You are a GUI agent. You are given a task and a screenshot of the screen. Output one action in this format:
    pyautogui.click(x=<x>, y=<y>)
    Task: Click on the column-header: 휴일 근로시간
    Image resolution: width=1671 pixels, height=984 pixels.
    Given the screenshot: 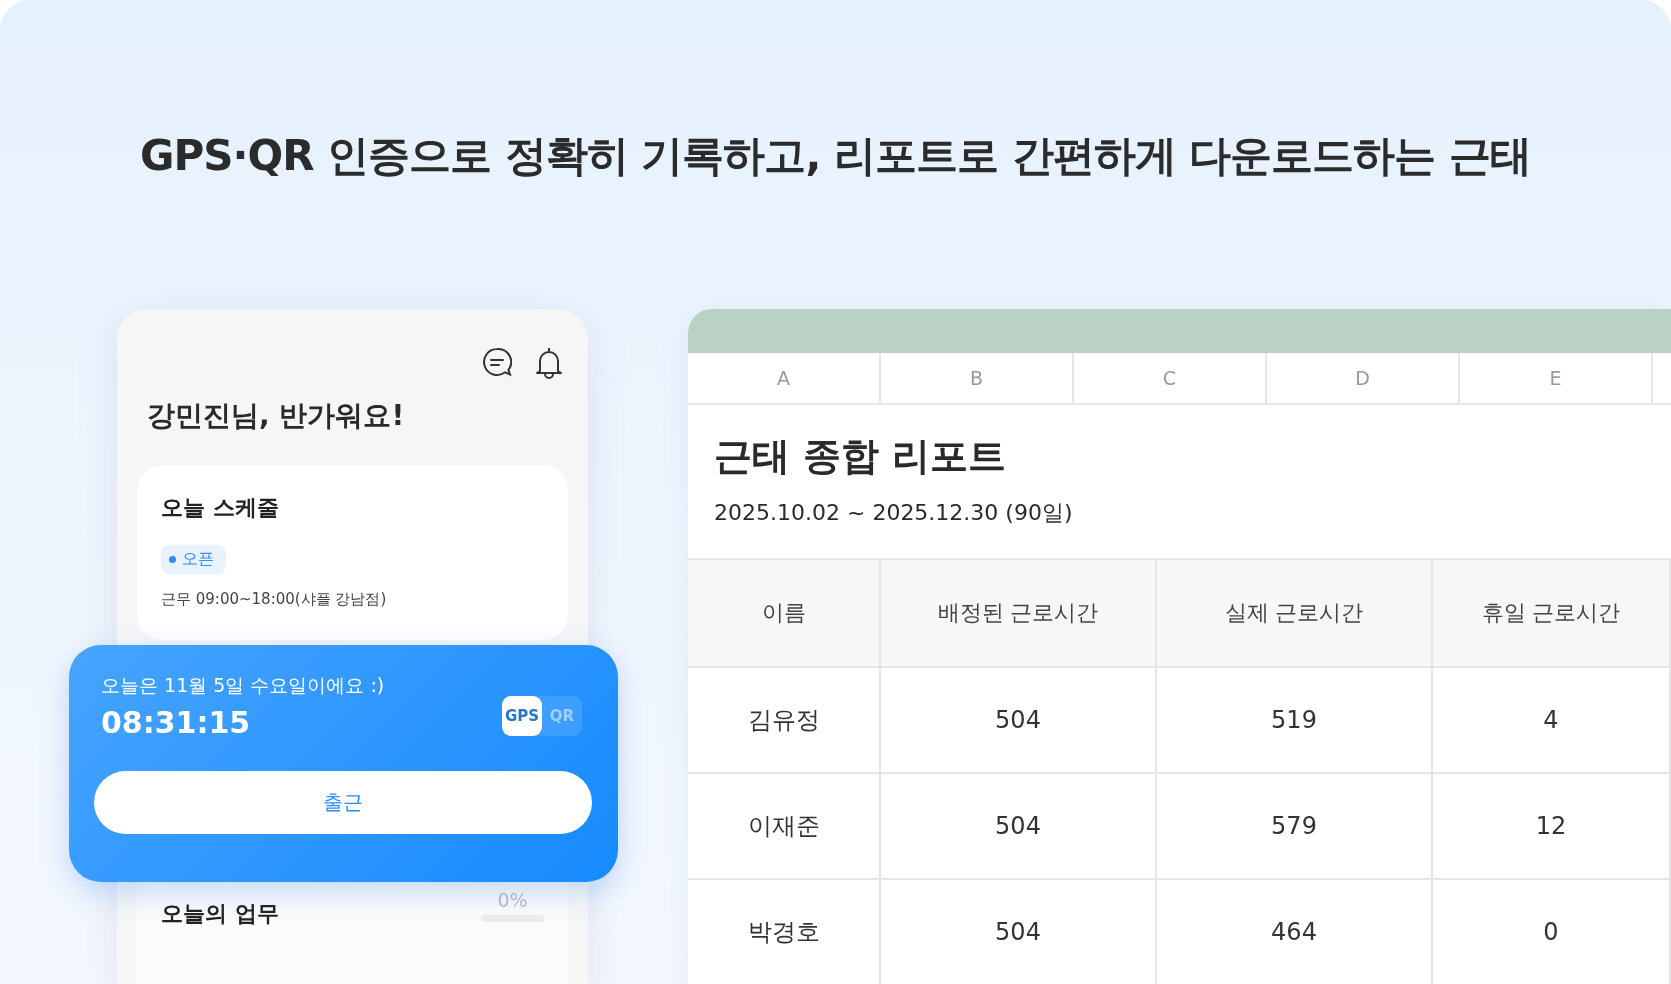 What is the action you would take?
    pyautogui.click(x=1552, y=614)
    